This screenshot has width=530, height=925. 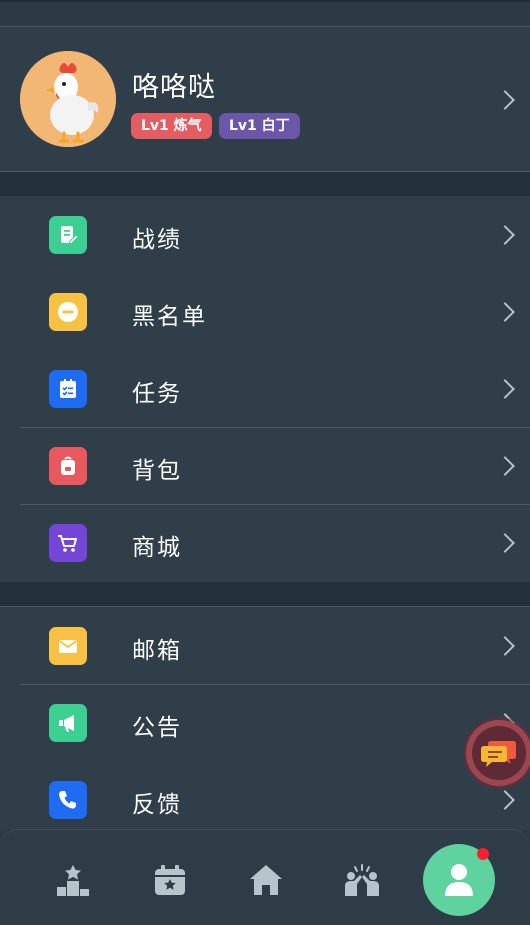 I want to click on community-icon, so click(x=362, y=880).